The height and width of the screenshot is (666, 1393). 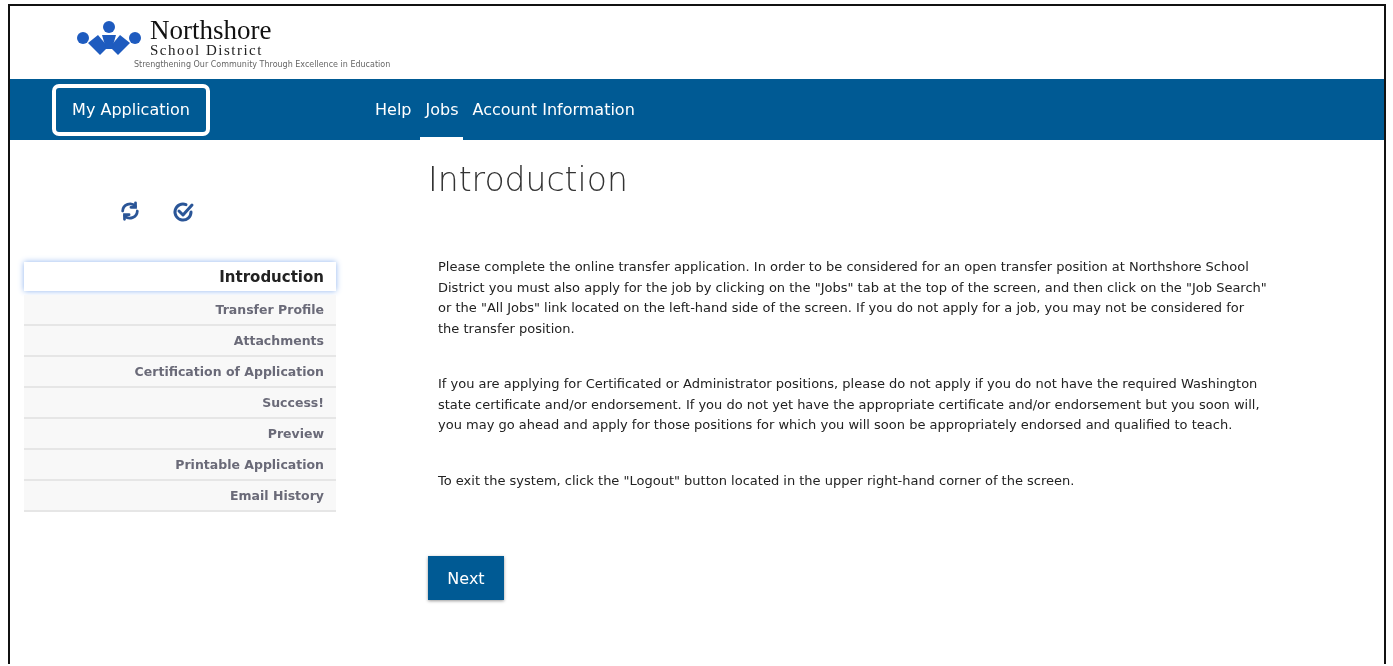 I want to click on sidebar-item: Printable Application, so click(x=180, y=465).